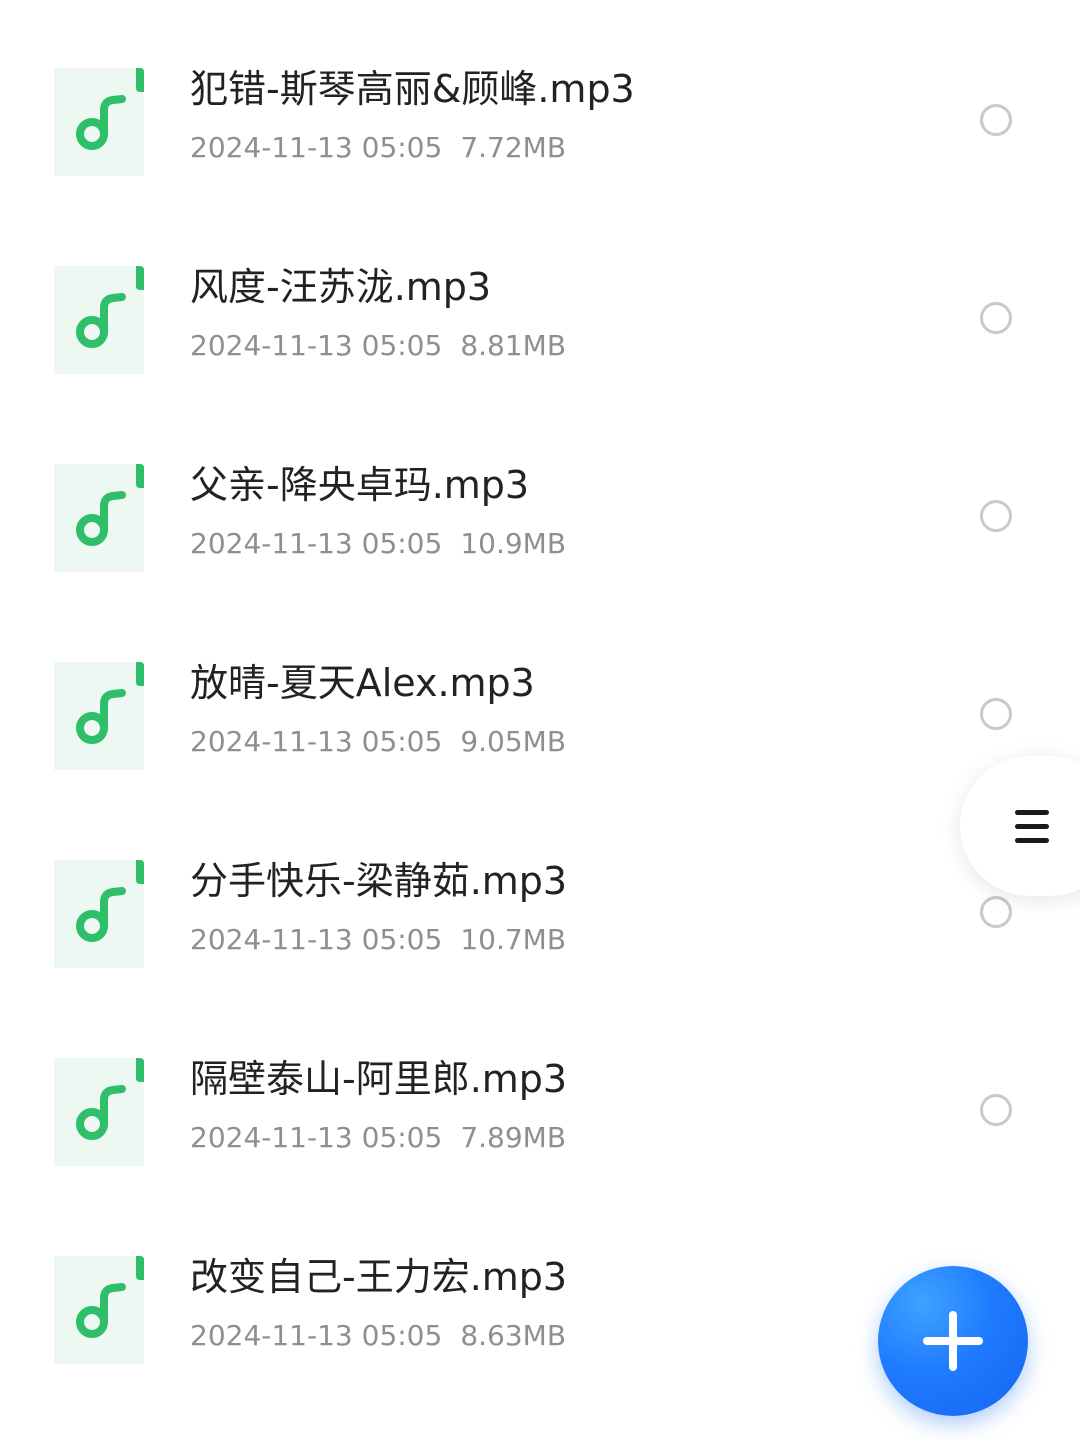 The width and height of the screenshot is (1080, 1440). I want to click on file-row: 放晴-夏天Alex.mp3 2024-11-13 05:05 9.05MB, so click(540, 760).